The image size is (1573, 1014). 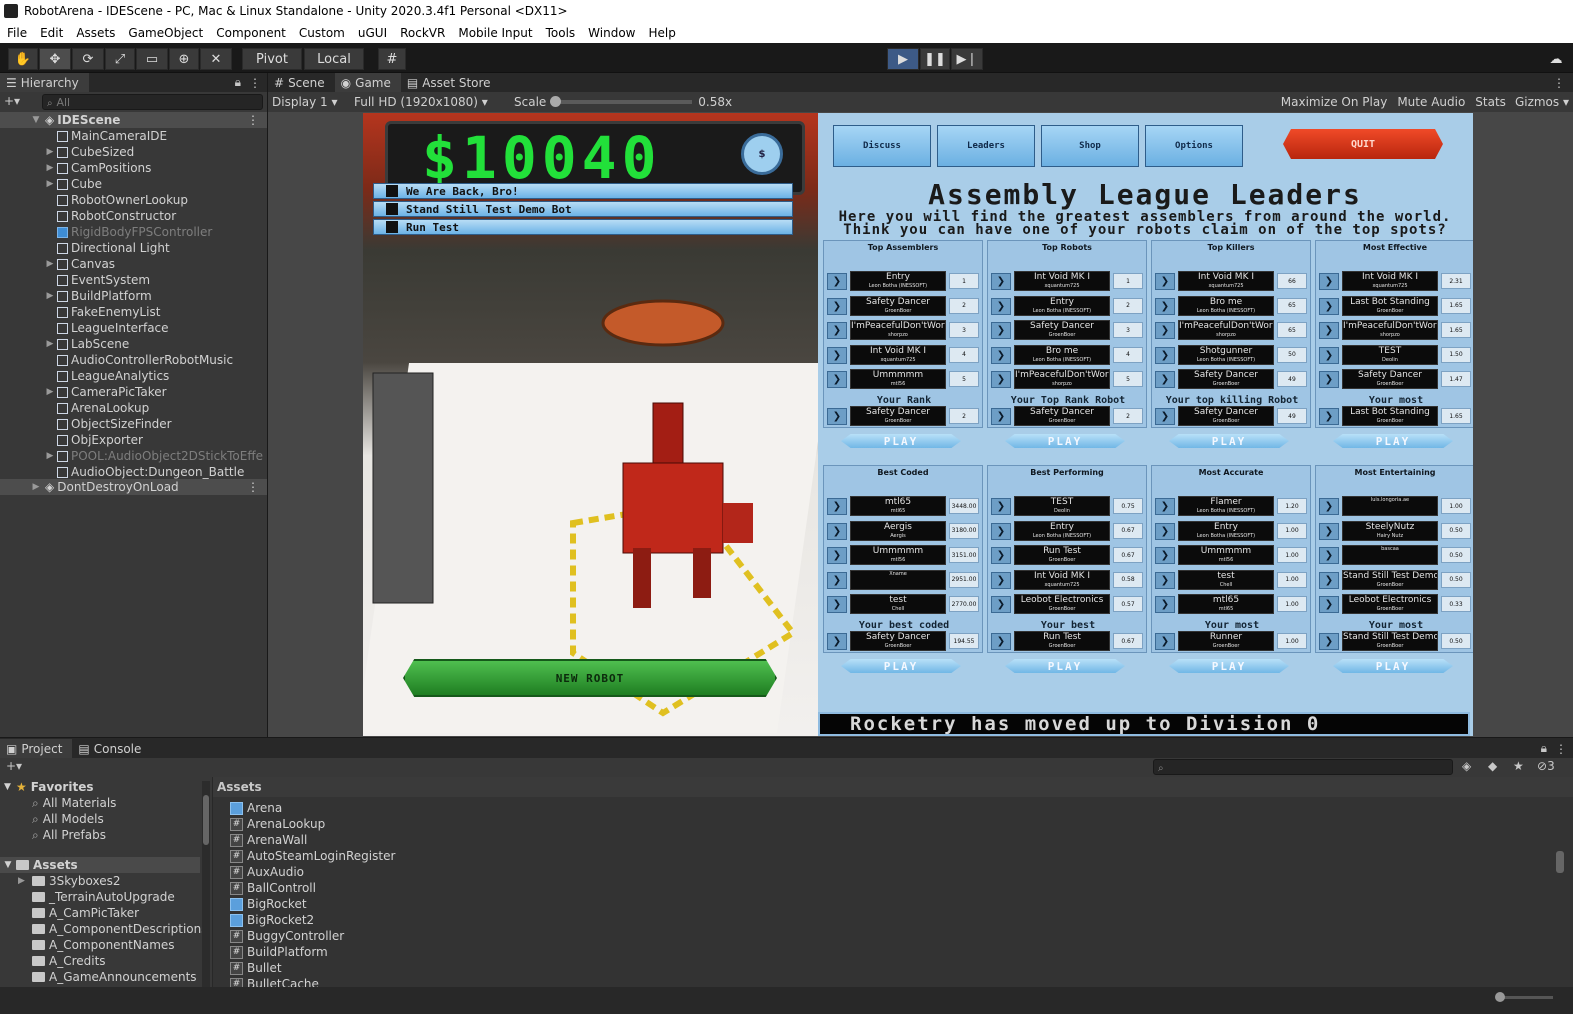 I want to click on leaderboard-row: ❯ Int Void MK Ixquantum725 66, so click(x=1232, y=281).